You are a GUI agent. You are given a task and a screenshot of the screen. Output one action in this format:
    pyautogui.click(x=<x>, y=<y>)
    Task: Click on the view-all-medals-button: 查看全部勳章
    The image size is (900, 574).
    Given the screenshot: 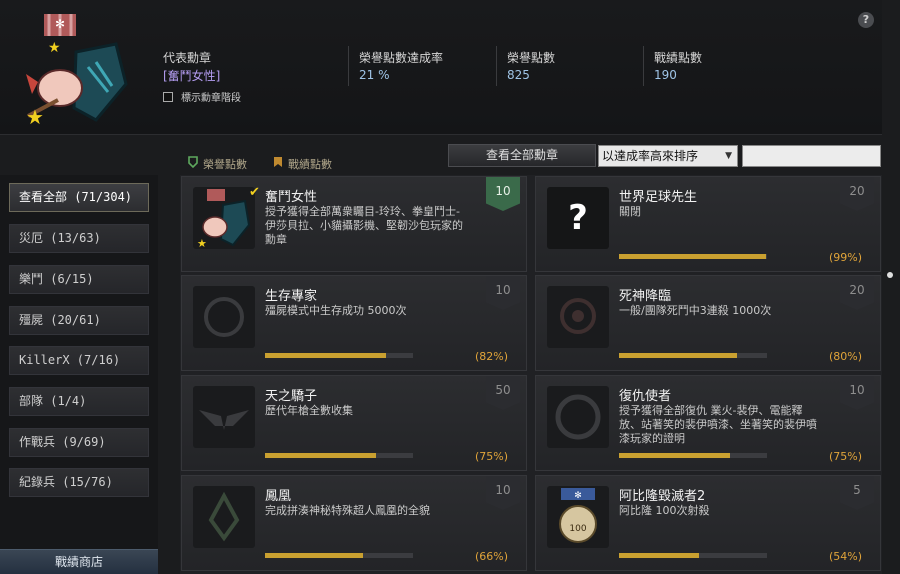 What is the action you would take?
    pyautogui.click(x=522, y=155)
    